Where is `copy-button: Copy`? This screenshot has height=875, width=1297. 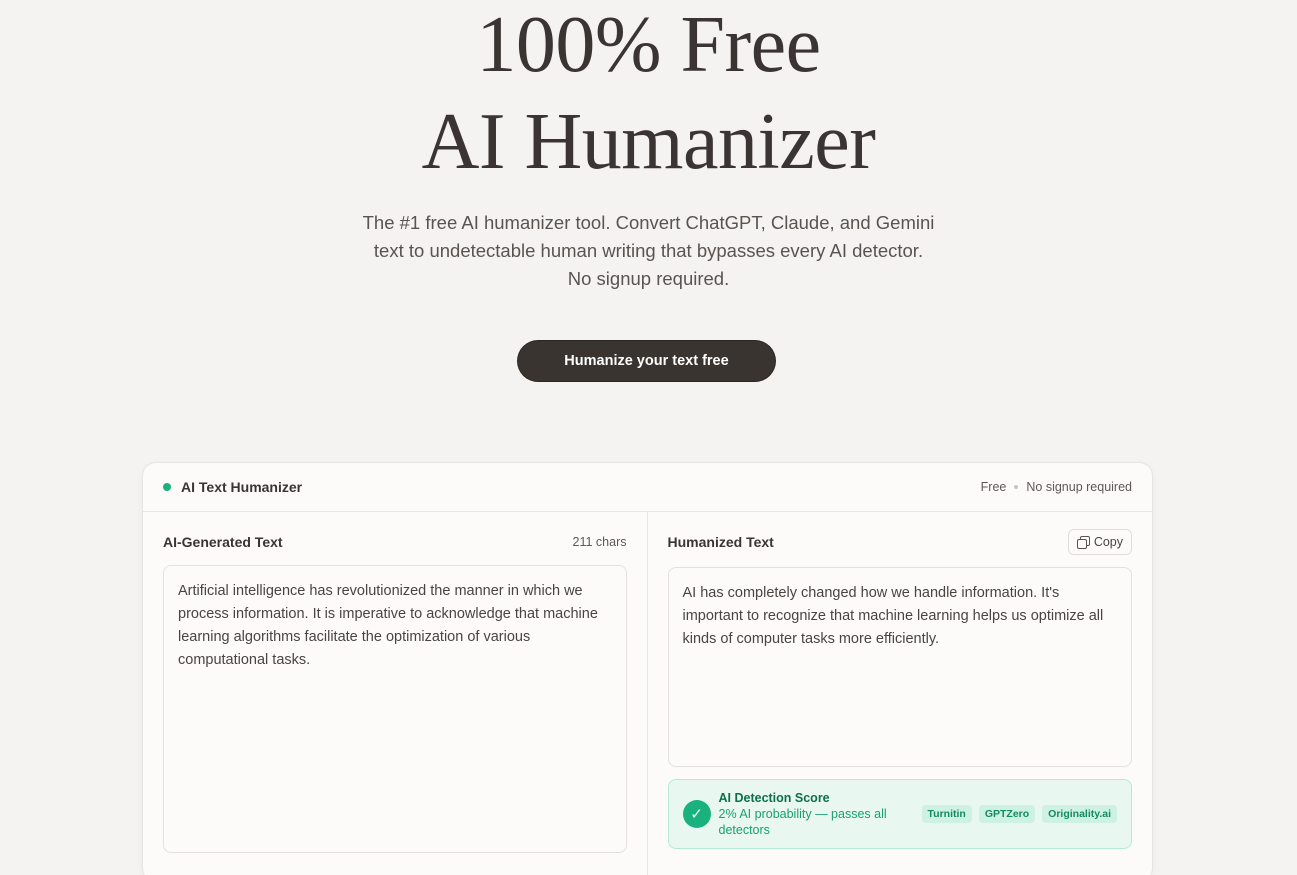
copy-button: Copy is located at coordinates (1099, 542).